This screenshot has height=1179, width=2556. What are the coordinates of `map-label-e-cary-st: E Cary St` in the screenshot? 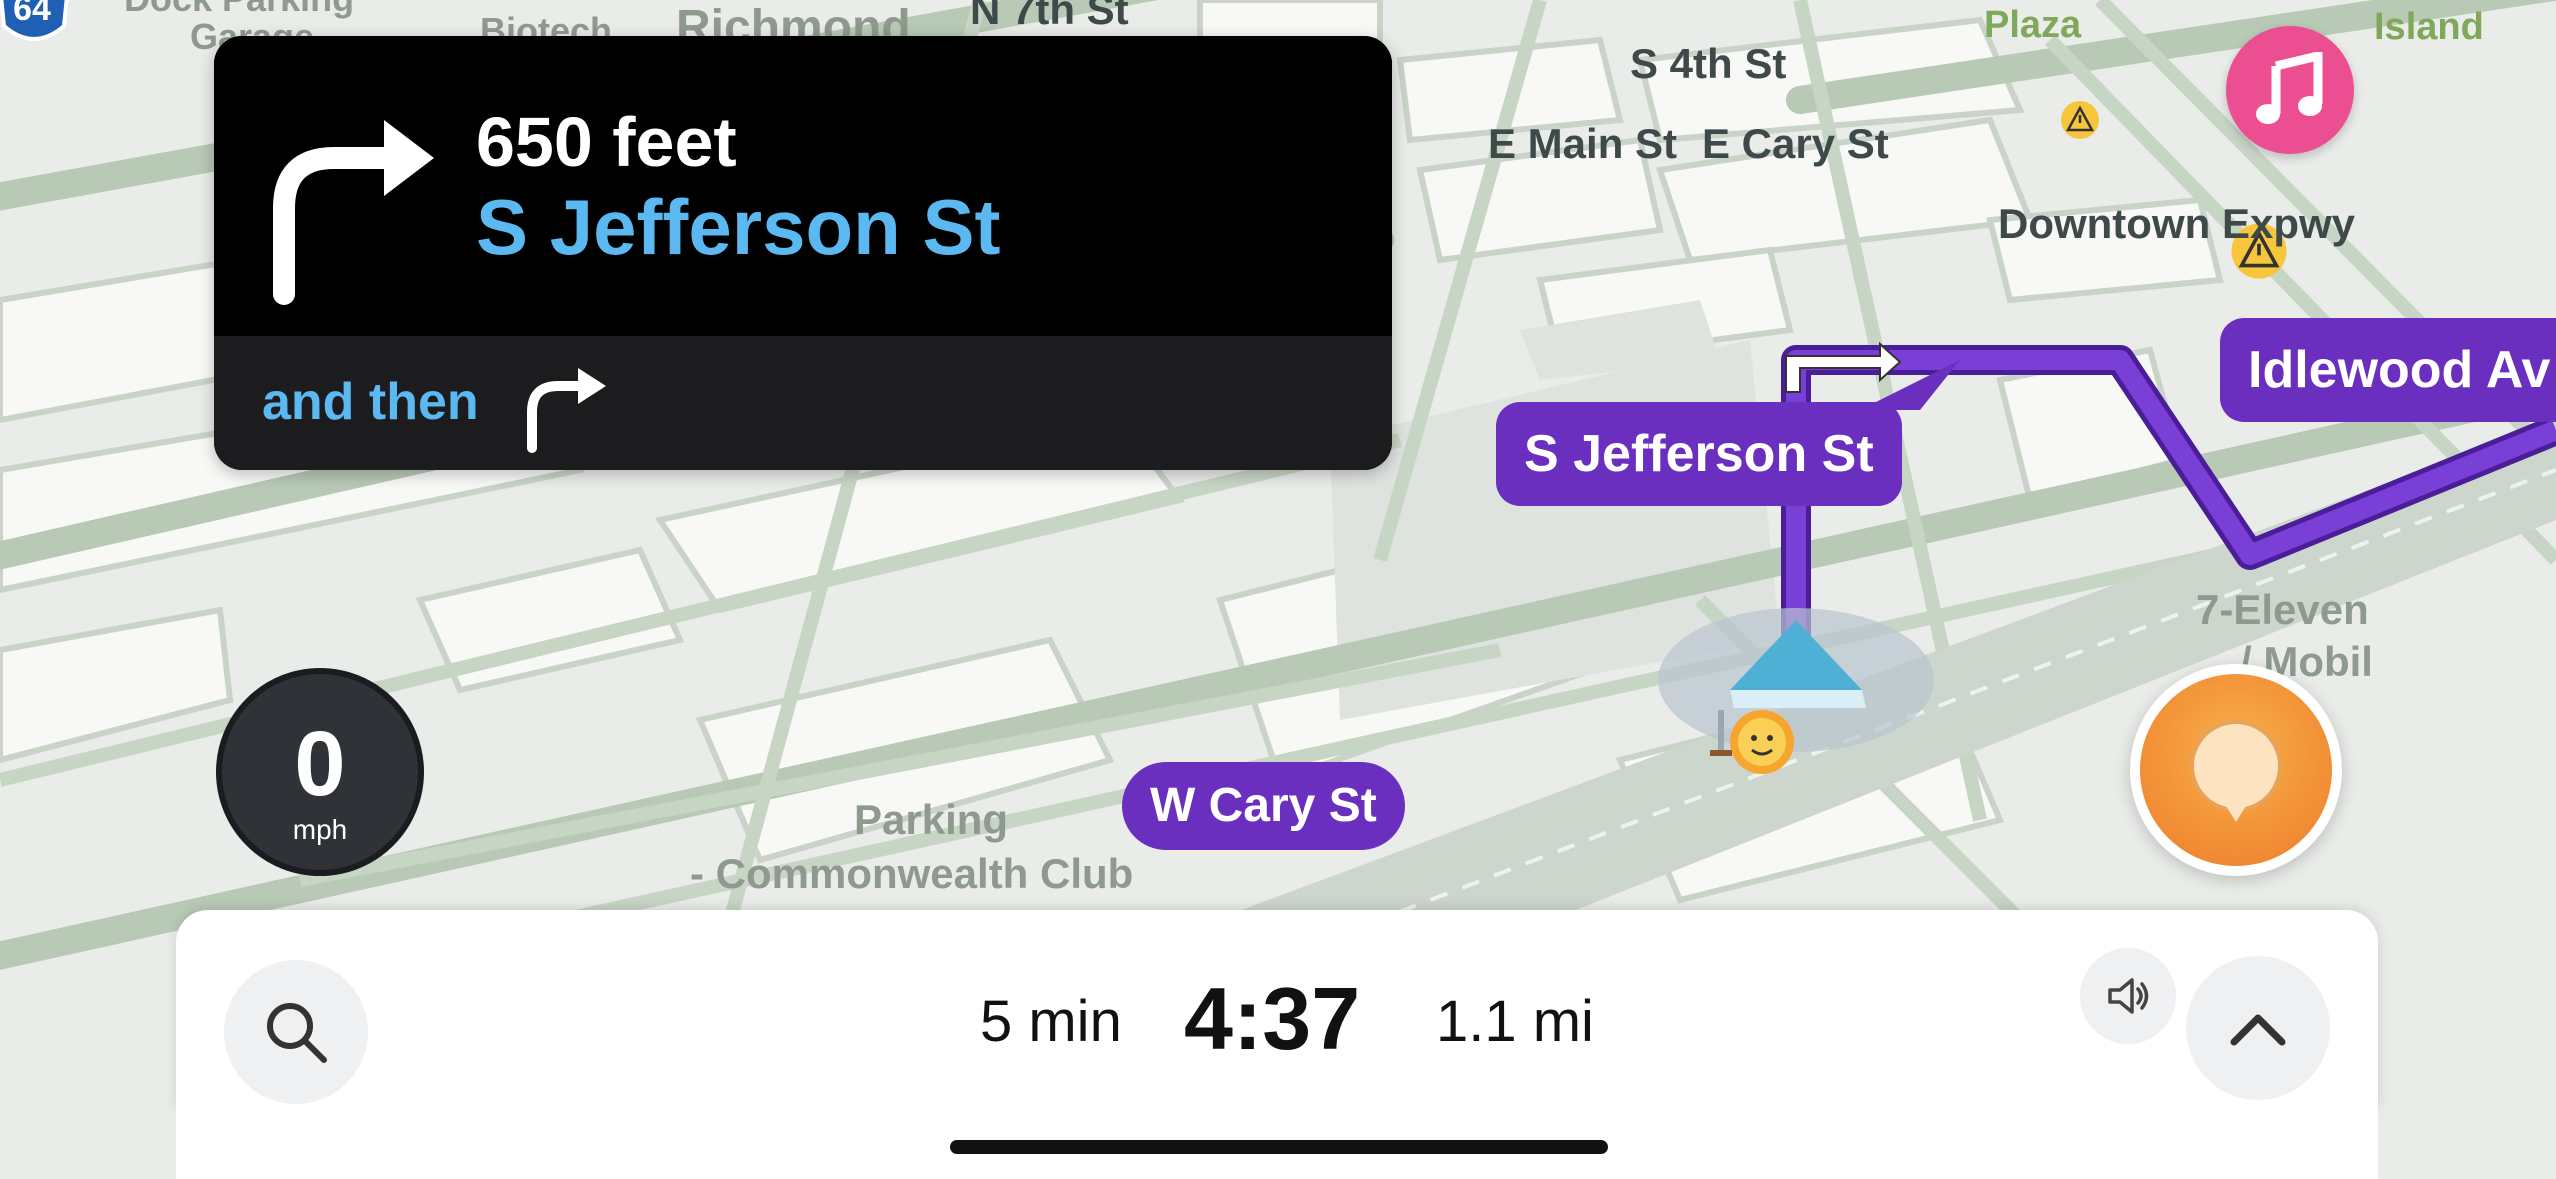 It's located at (1795, 143).